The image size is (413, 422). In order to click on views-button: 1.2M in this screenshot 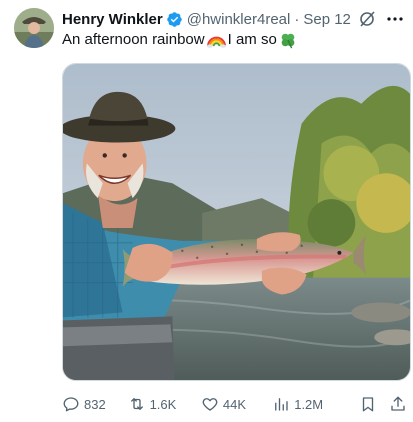, I will do `click(315, 404)`.